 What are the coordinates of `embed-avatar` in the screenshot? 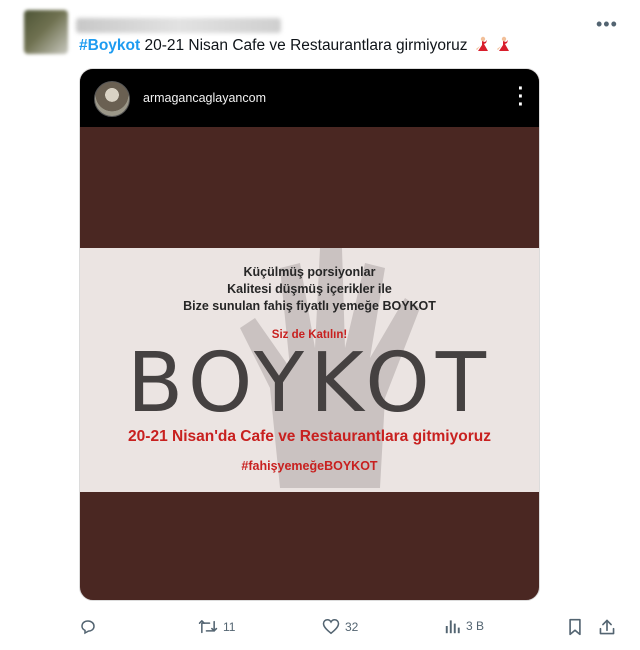 It's located at (112, 99).